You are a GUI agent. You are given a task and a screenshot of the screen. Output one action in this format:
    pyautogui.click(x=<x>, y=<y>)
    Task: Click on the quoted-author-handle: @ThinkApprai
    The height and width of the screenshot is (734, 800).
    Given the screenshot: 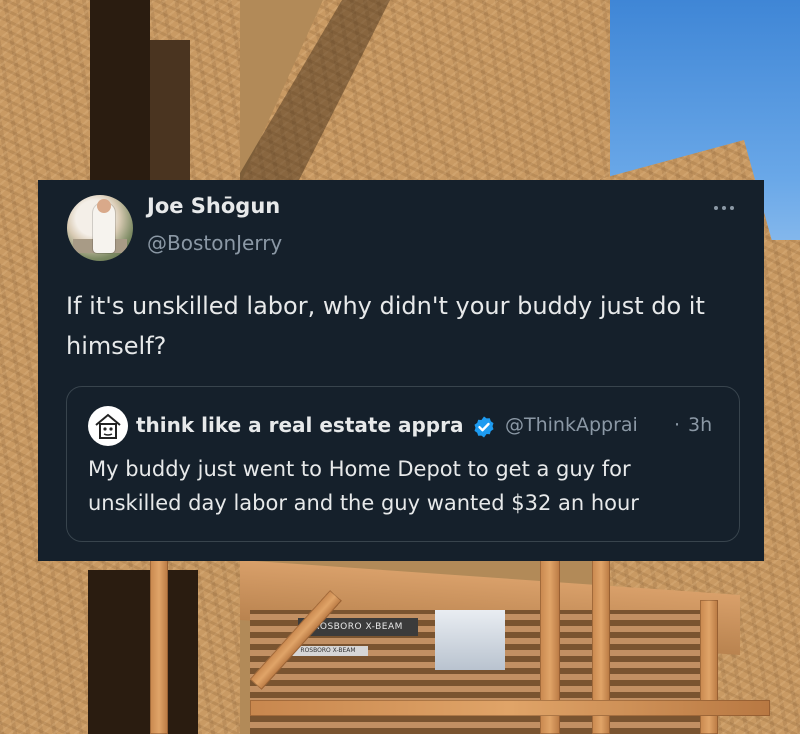 What is the action you would take?
    pyautogui.click(x=588, y=425)
    